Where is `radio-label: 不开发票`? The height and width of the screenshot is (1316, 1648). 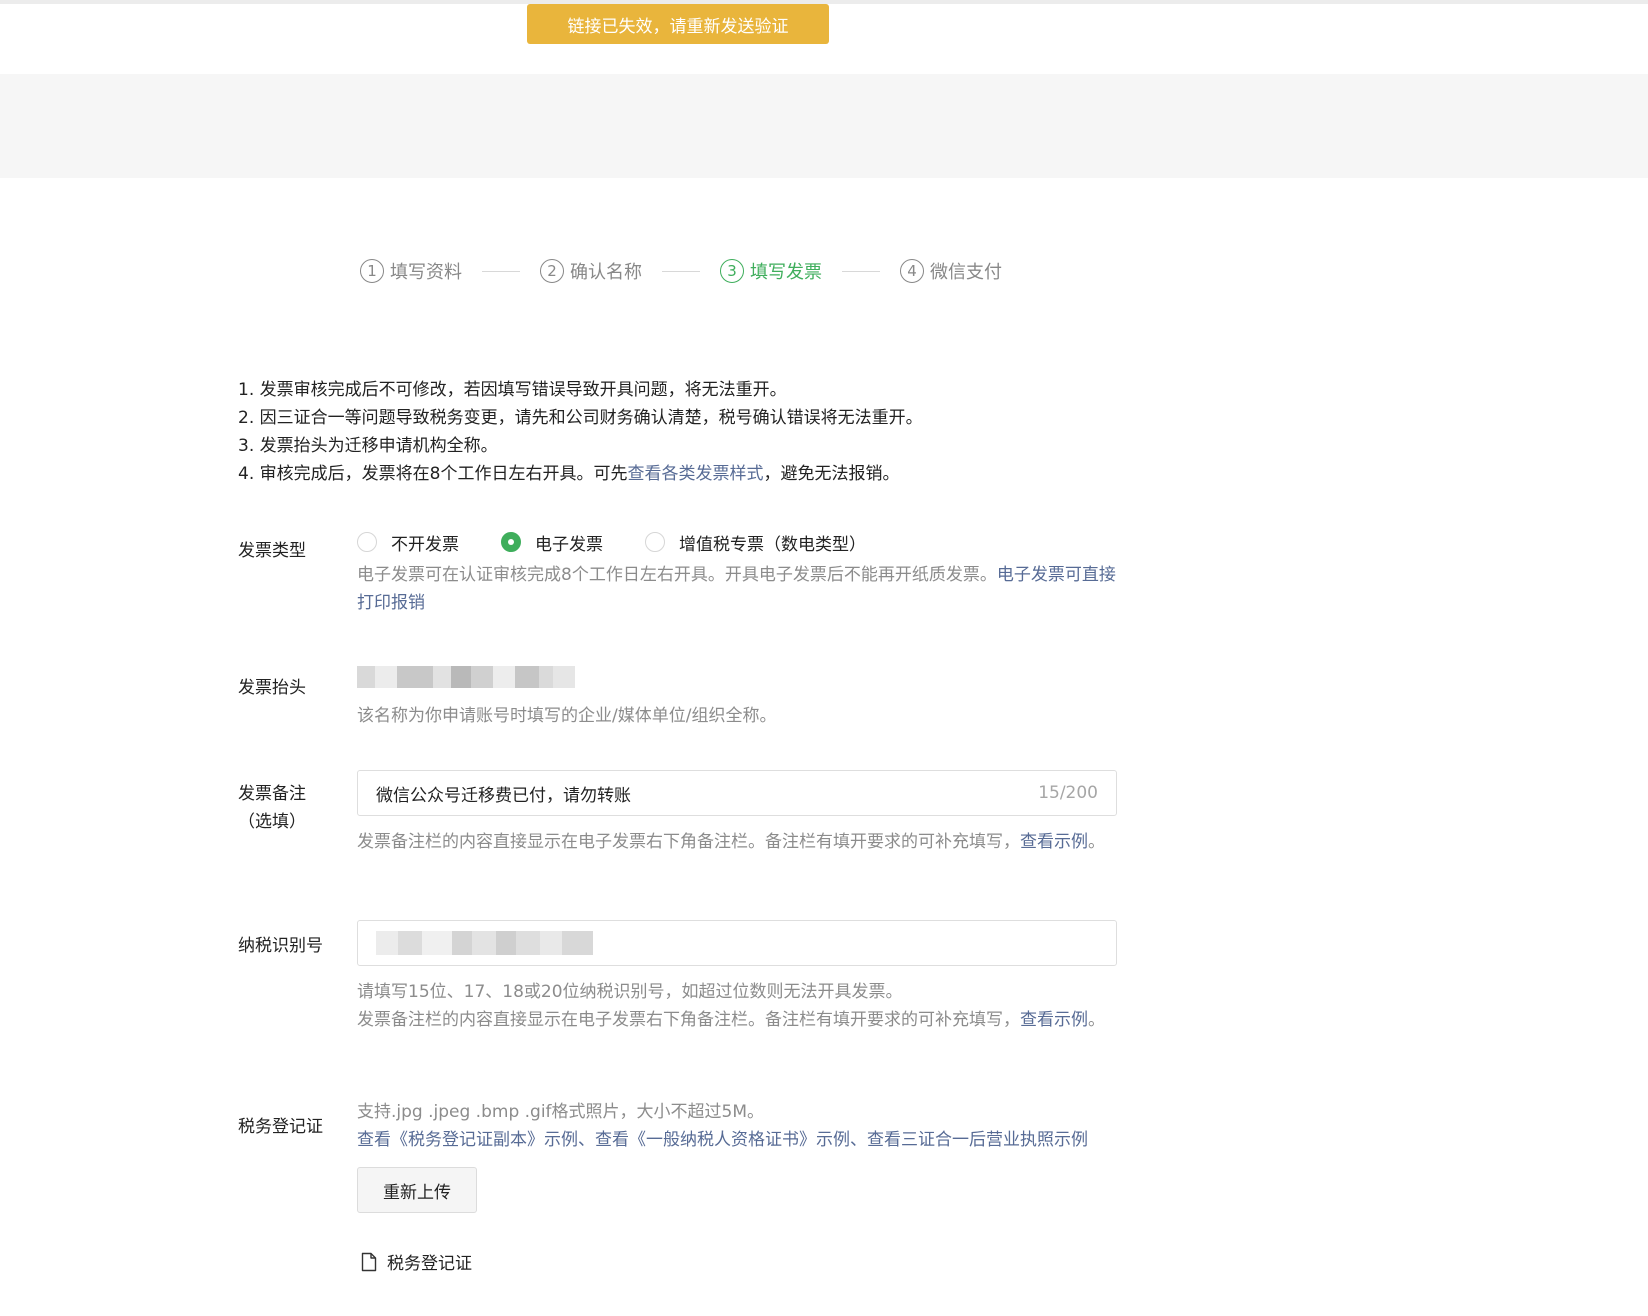 radio-label: 不开发票 is located at coordinates (425, 544).